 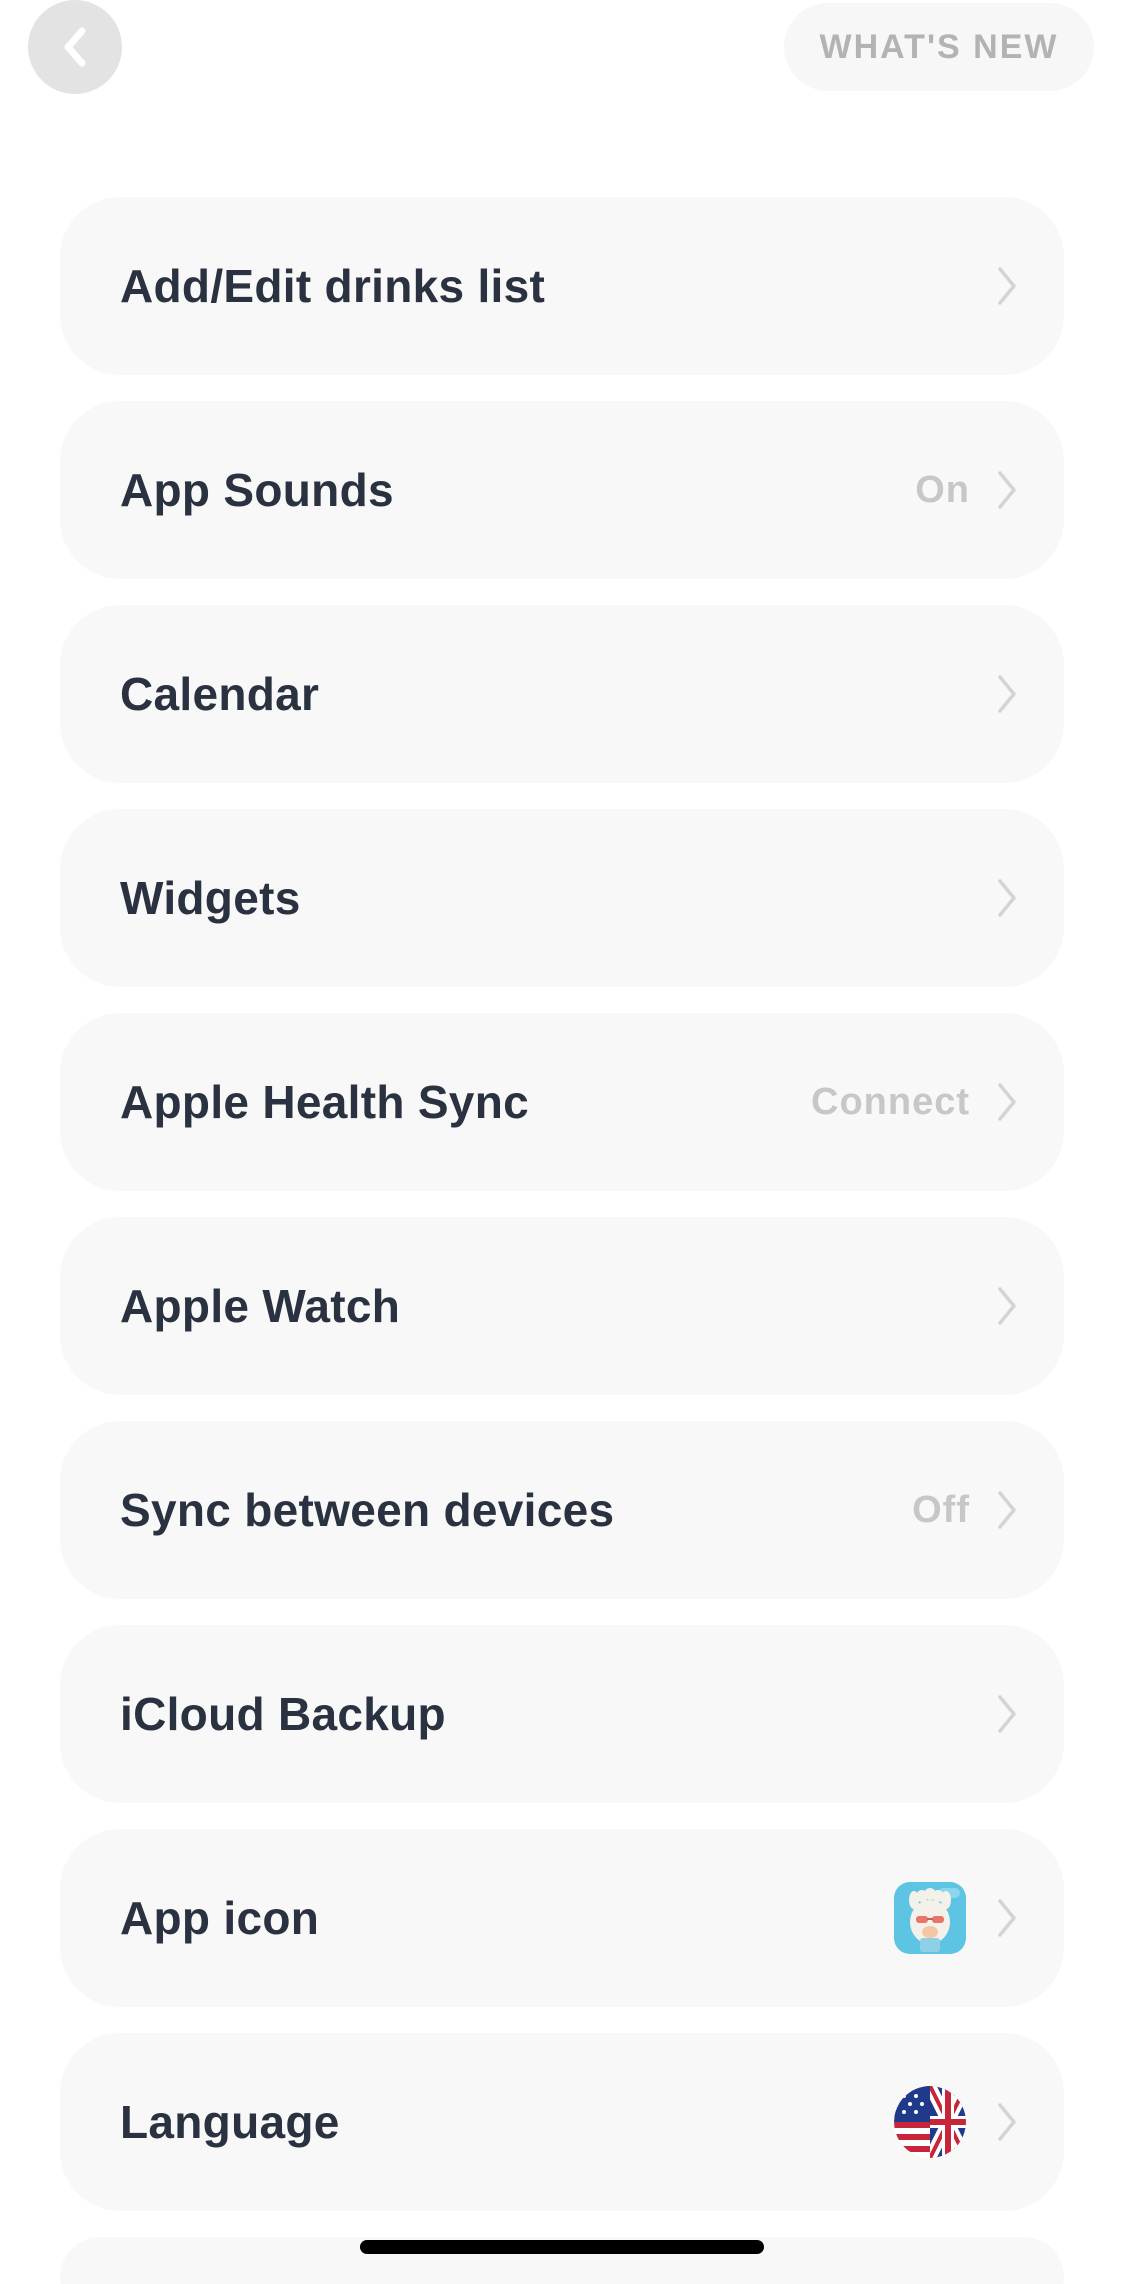 I want to click on settings-item-sync-devices: Sync between devices Off, so click(x=562, y=1510).